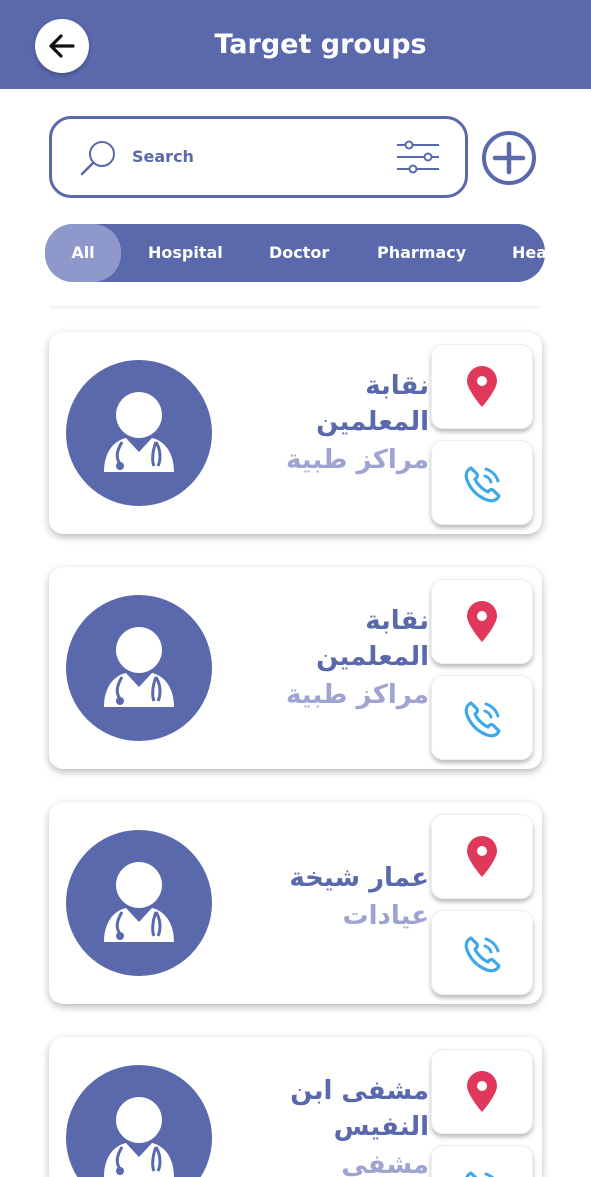 The width and height of the screenshot is (591, 1177). I want to click on search-icon, so click(97, 158).